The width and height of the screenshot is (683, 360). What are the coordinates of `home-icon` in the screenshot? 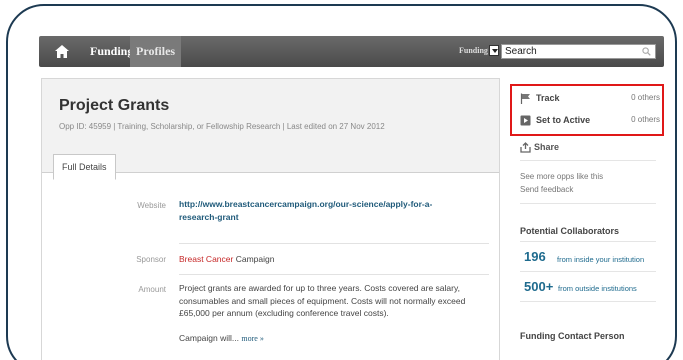 It's located at (61, 51).